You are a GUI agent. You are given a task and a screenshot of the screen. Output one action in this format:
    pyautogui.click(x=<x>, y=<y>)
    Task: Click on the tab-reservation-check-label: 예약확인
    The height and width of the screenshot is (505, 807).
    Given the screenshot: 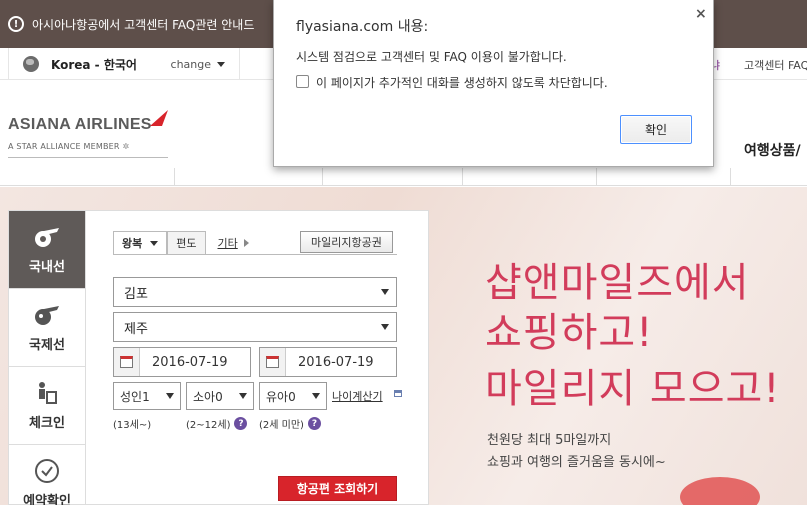 What is the action you would take?
    pyautogui.click(x=47, y=499)
    